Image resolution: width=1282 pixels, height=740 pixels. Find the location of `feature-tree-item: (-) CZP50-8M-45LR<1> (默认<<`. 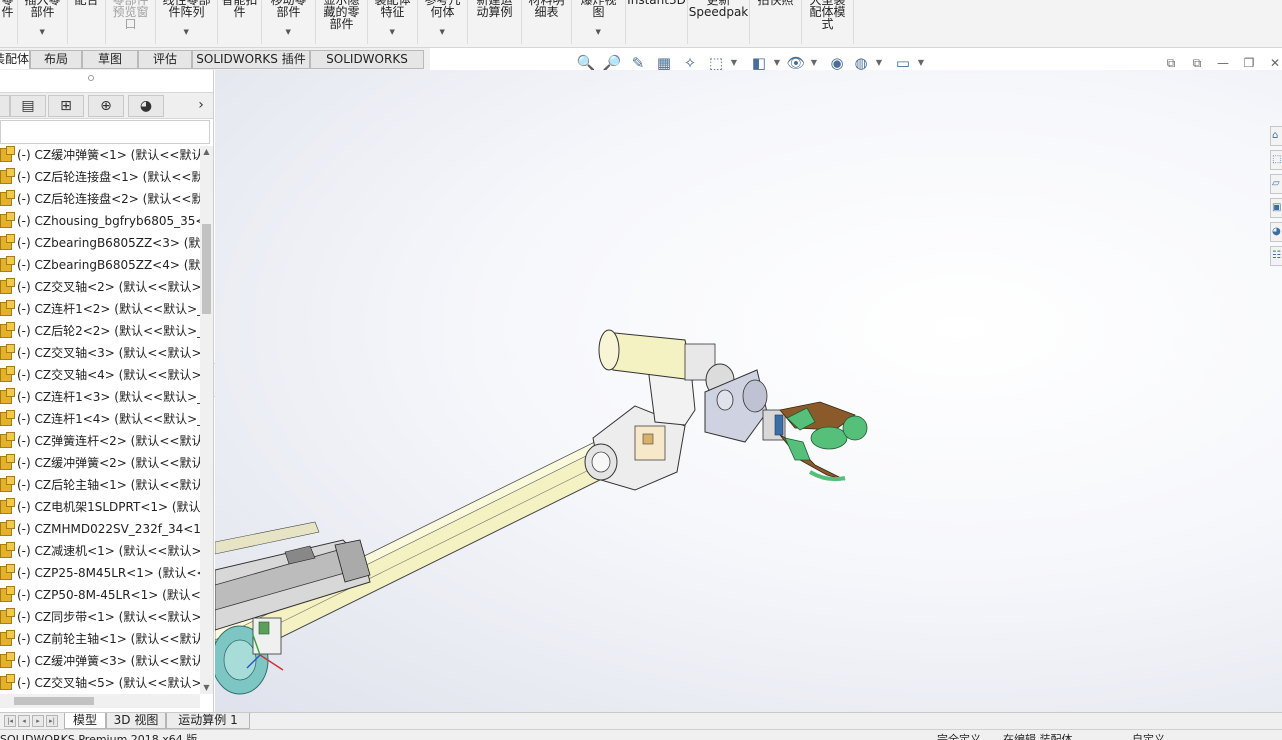

feature-tree-item: (-) CZP50-8M-45LR<1> (默认<< is located at coordinates (100, 595).